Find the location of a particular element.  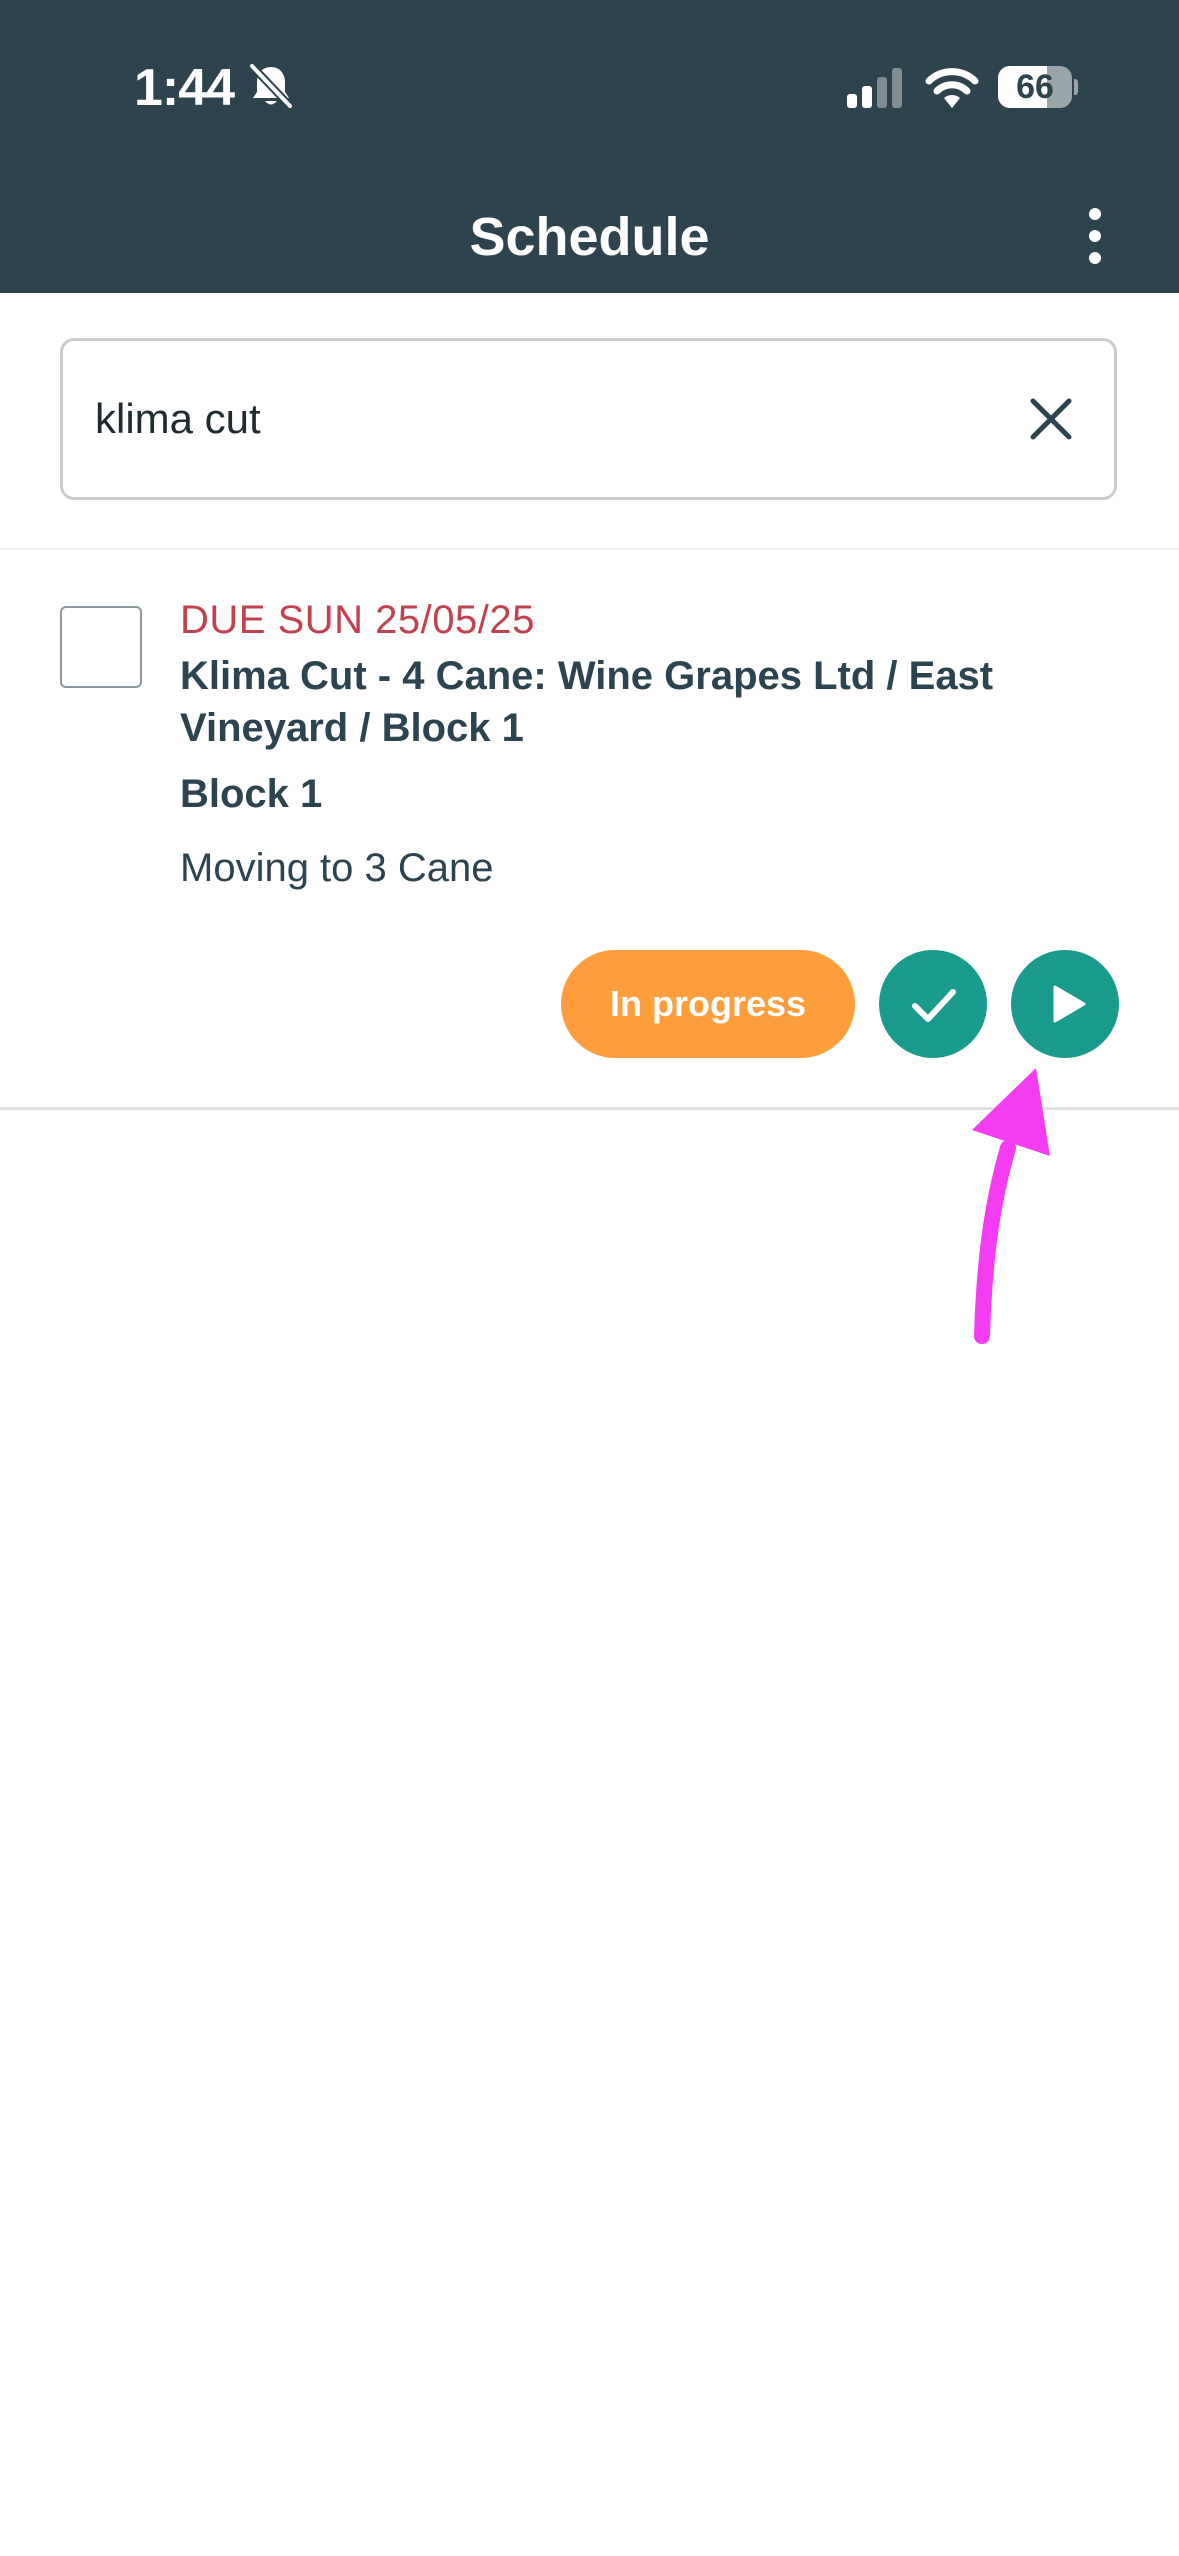

task-checkbox is located at coordinates (101, 647).